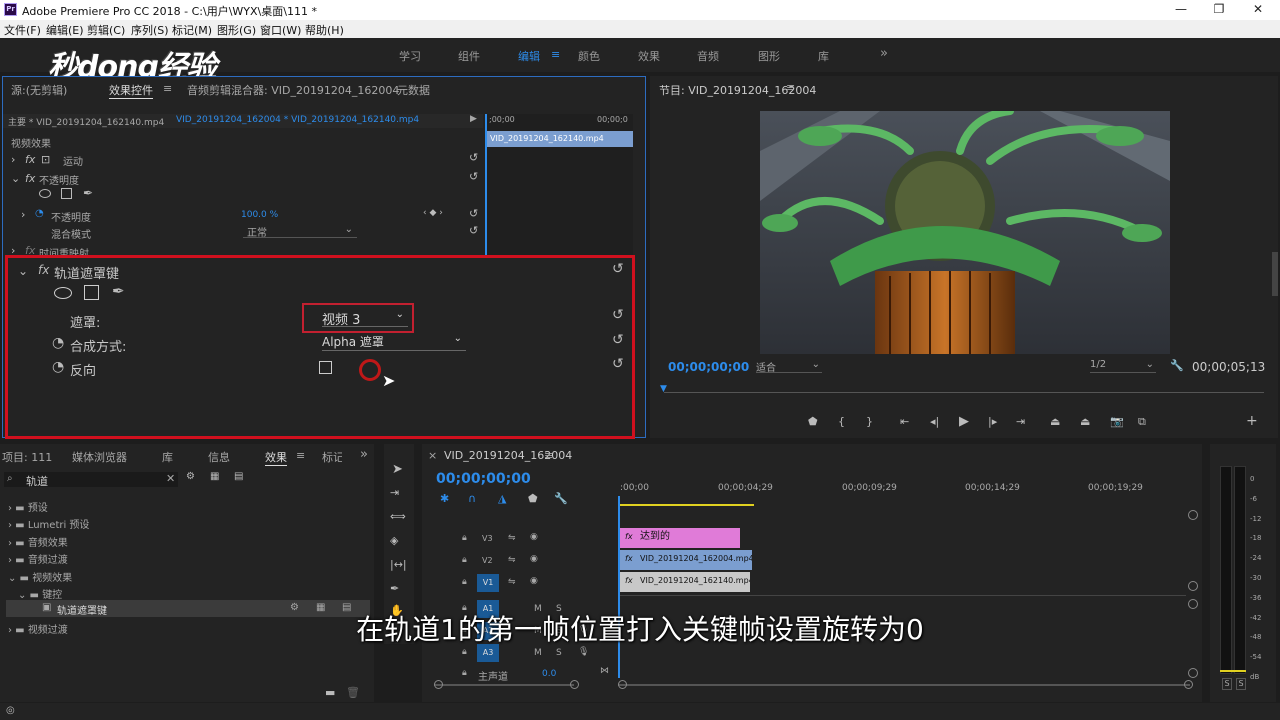 This screenshot has height=720, width=1280. Describe the element at coordinates (413, 90) in the screenshot. I see `tab-metadata: 元数据` at that location.